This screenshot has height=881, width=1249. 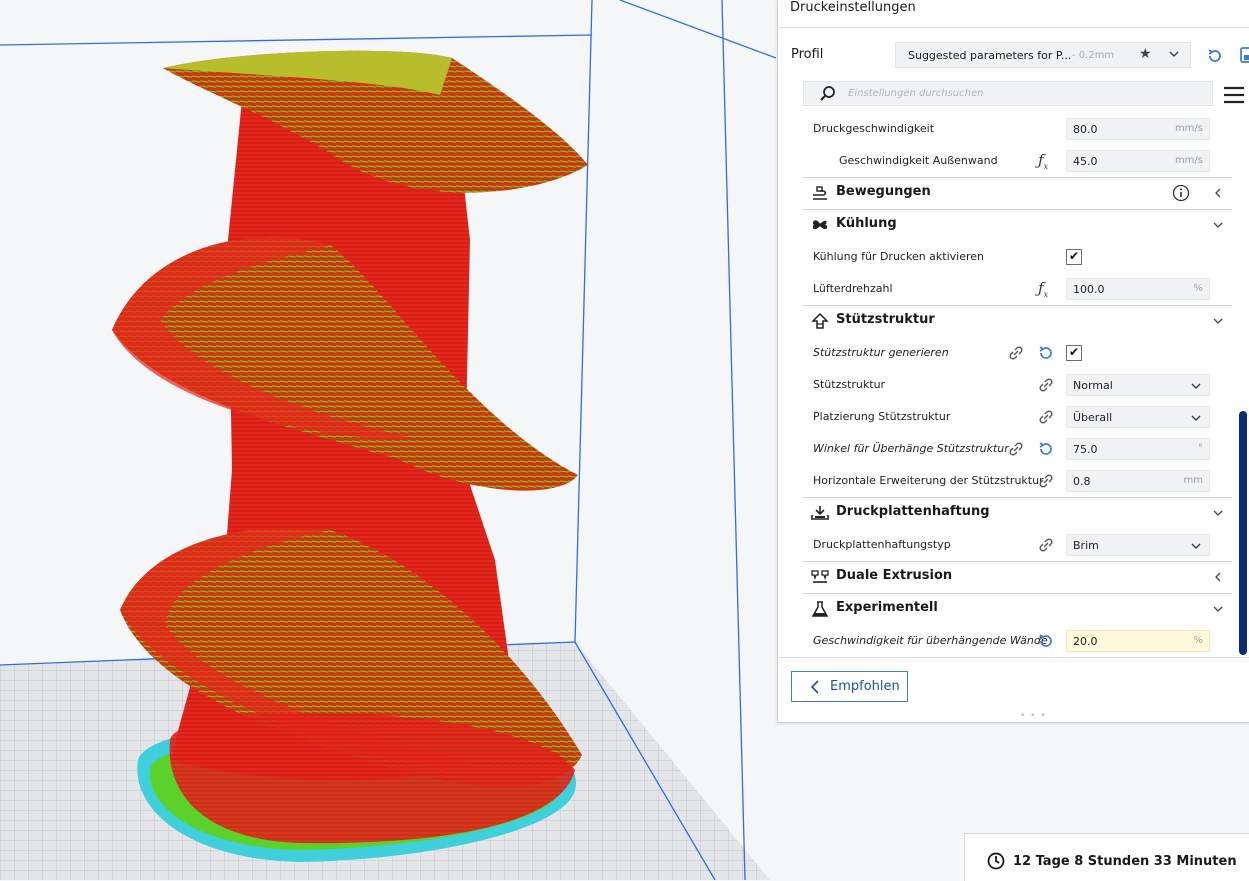 What do you see at coordinates (1093, 417) in the screenshot?
I see `field-value: Überall` at bounding box center [1093, 417].